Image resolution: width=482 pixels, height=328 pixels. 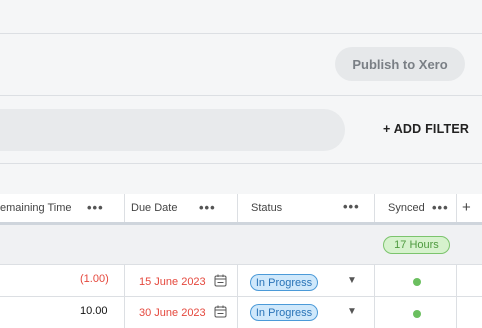 I want to click on column-synced: Synced, so click(x=406, y=208).